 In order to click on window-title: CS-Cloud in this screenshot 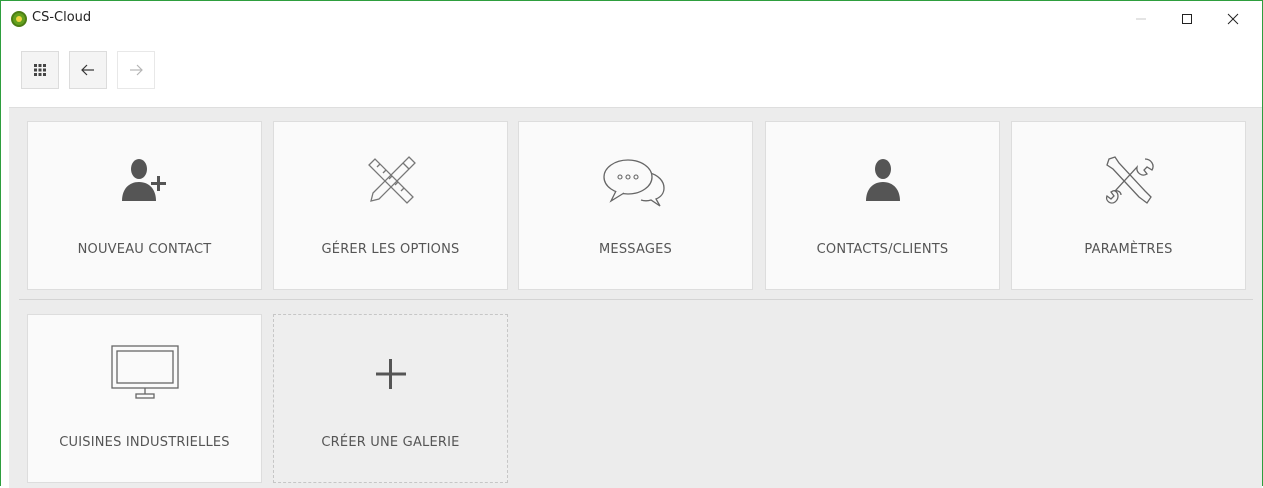, I will do `click(62, 17)`.